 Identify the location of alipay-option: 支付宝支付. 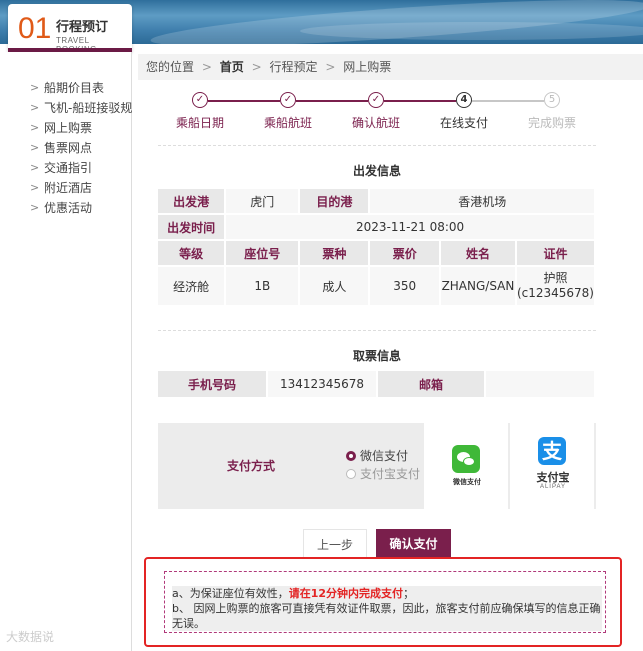
(383, 474).